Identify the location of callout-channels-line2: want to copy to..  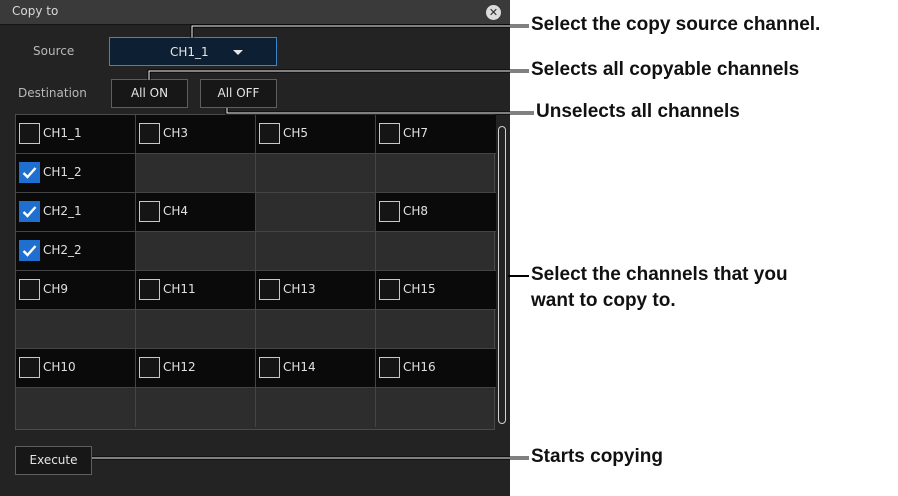
(603, 300).